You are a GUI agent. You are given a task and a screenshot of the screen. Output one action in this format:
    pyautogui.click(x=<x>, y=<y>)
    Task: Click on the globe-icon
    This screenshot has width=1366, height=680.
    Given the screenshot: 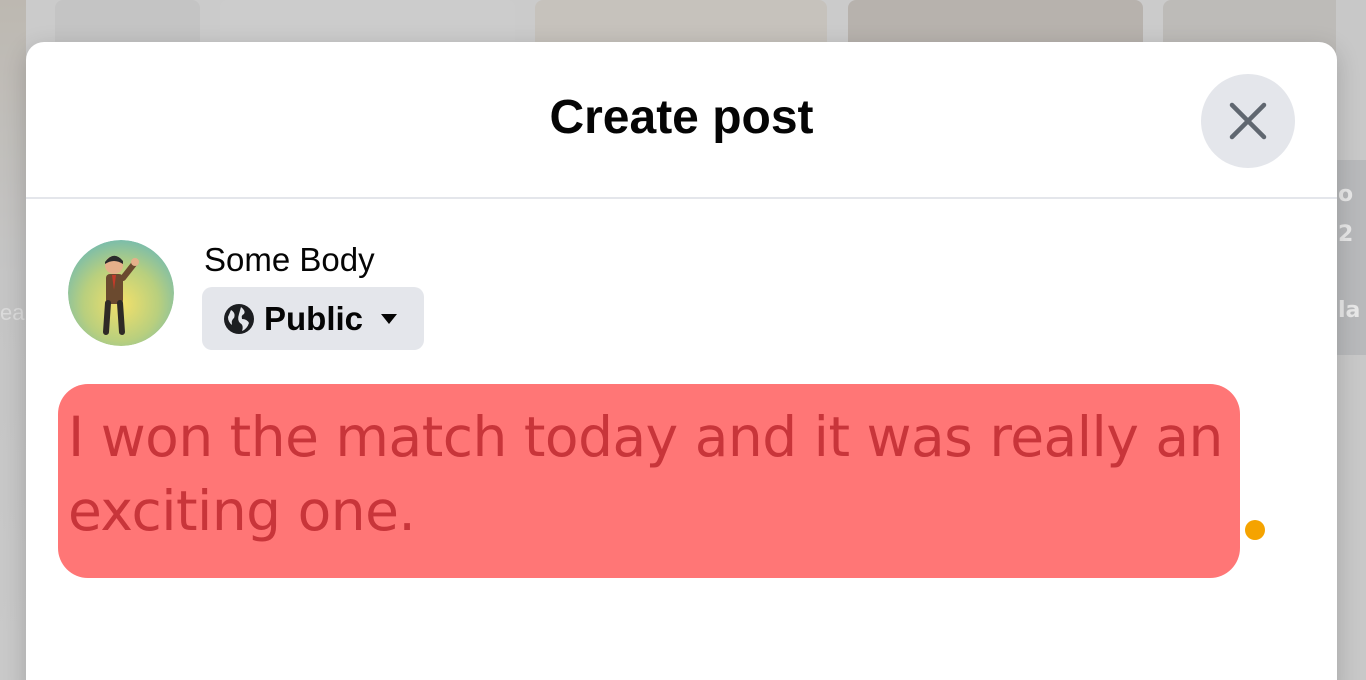 What is the action you would take?
    pyautogui.click(x=239, y=319)
    